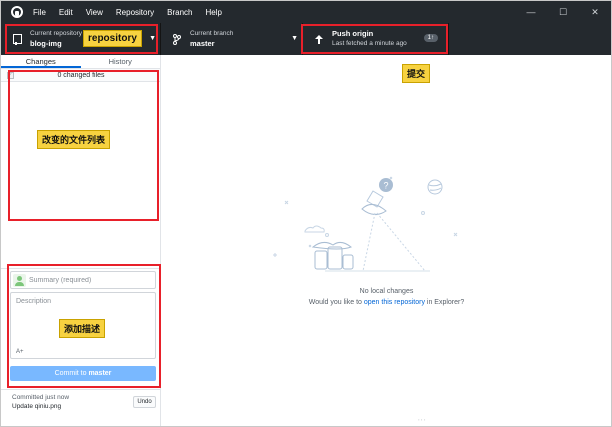  What do you see at coordinates (212, 33) in the screenshot?
I see `branch-caption: Current branch` at bounding box center [212, 33].